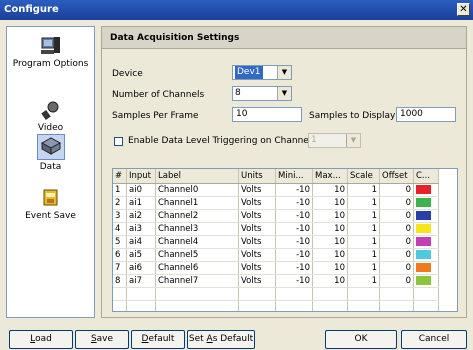  I want to click on trigger-channel-select: 1 ▼, so click(334, 140).